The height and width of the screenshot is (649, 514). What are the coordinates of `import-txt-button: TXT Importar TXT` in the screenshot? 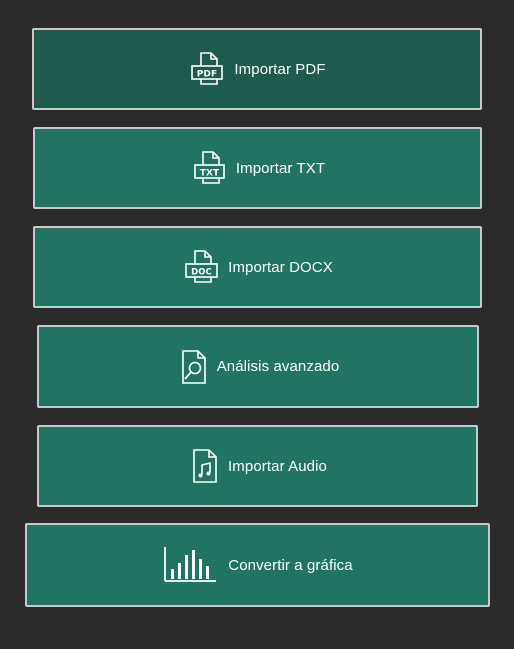 It's located at (257, 168).